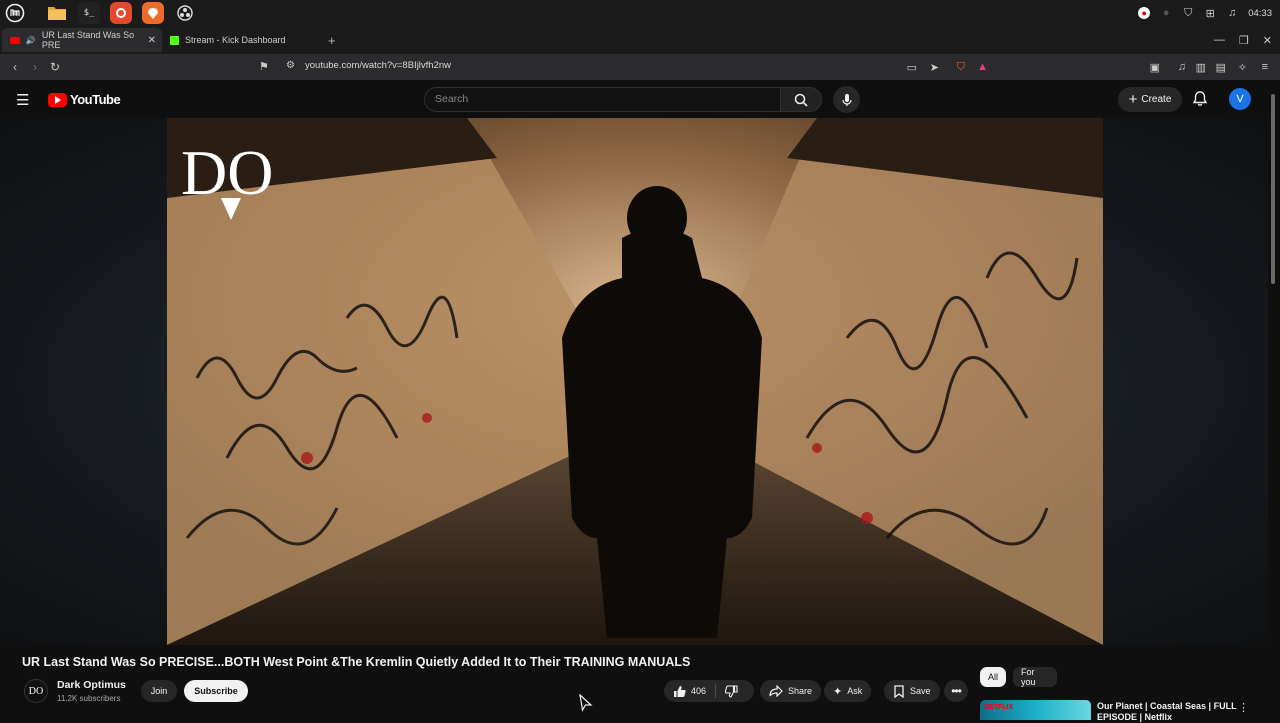 The height and width of the screenshot is (723, 1280). What do you see at coordinates (1243, 707) in the screenshot?
I see `recommendation-menu-icon: ⋮` at bounding box center [1243, 707].